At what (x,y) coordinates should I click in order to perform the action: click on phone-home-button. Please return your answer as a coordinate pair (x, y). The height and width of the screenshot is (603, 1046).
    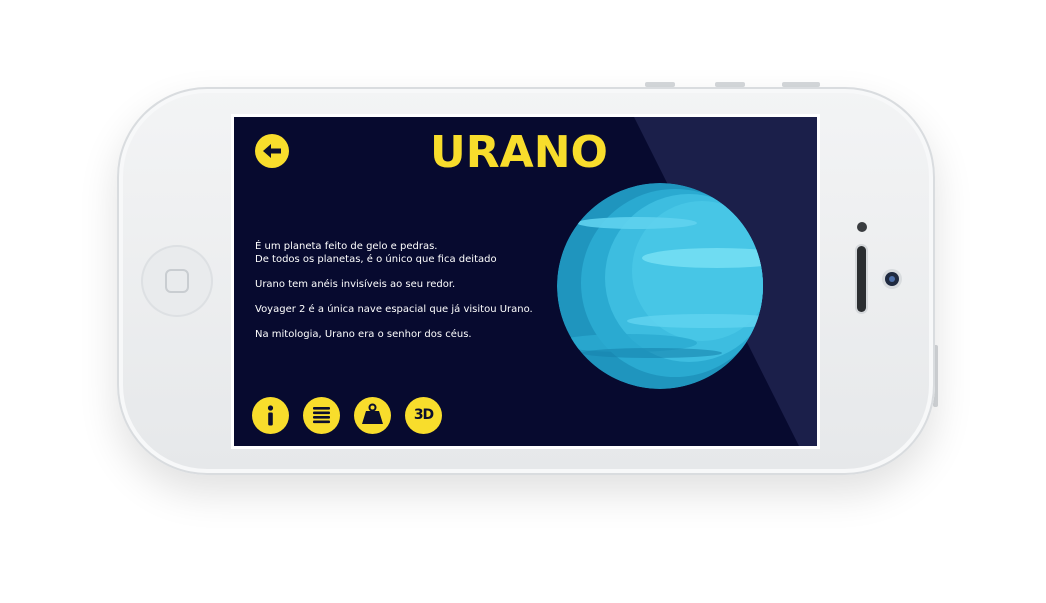
    Looking at the image, I should click on (177, 281).